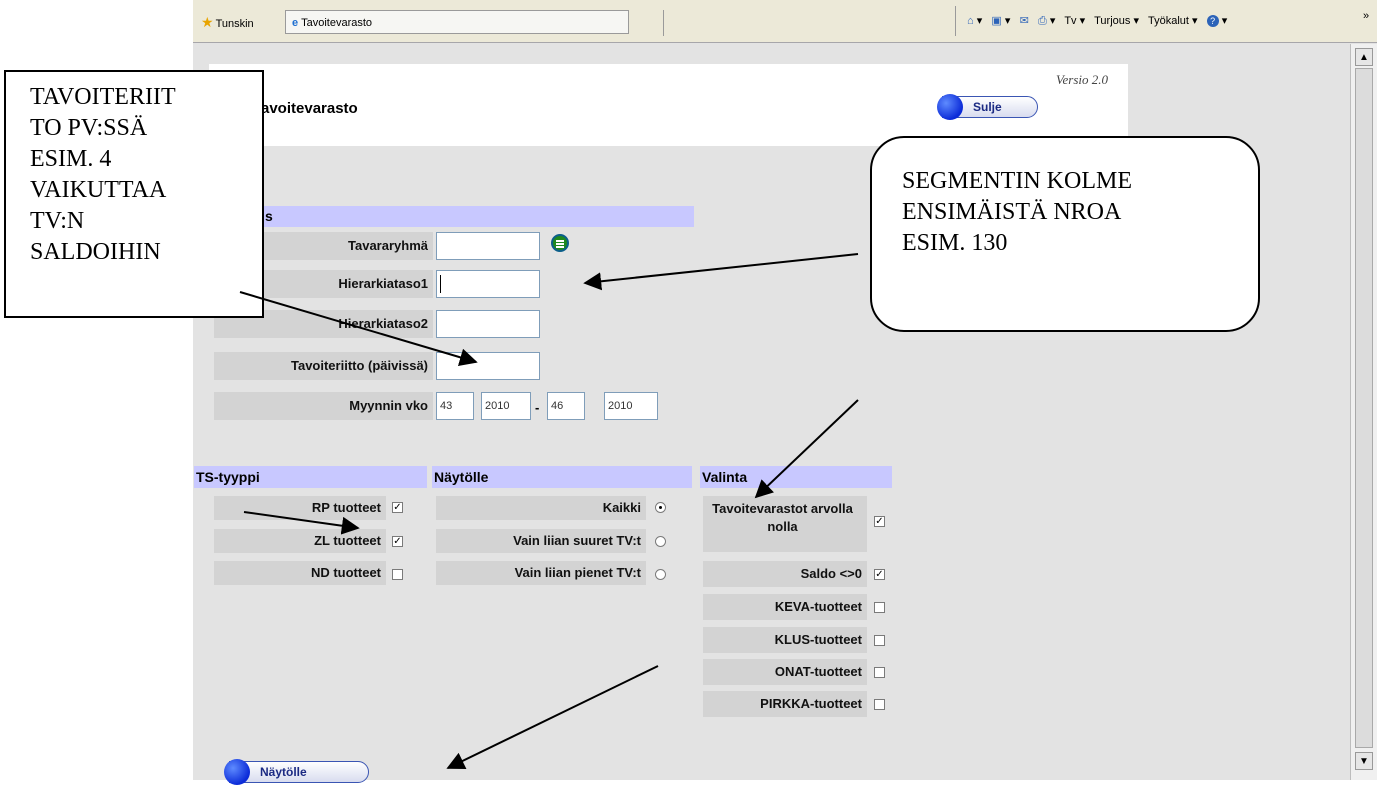 The width and height of the screenshot is (1377, 785). I want to click on ie-icon: e, so click(295, 23).